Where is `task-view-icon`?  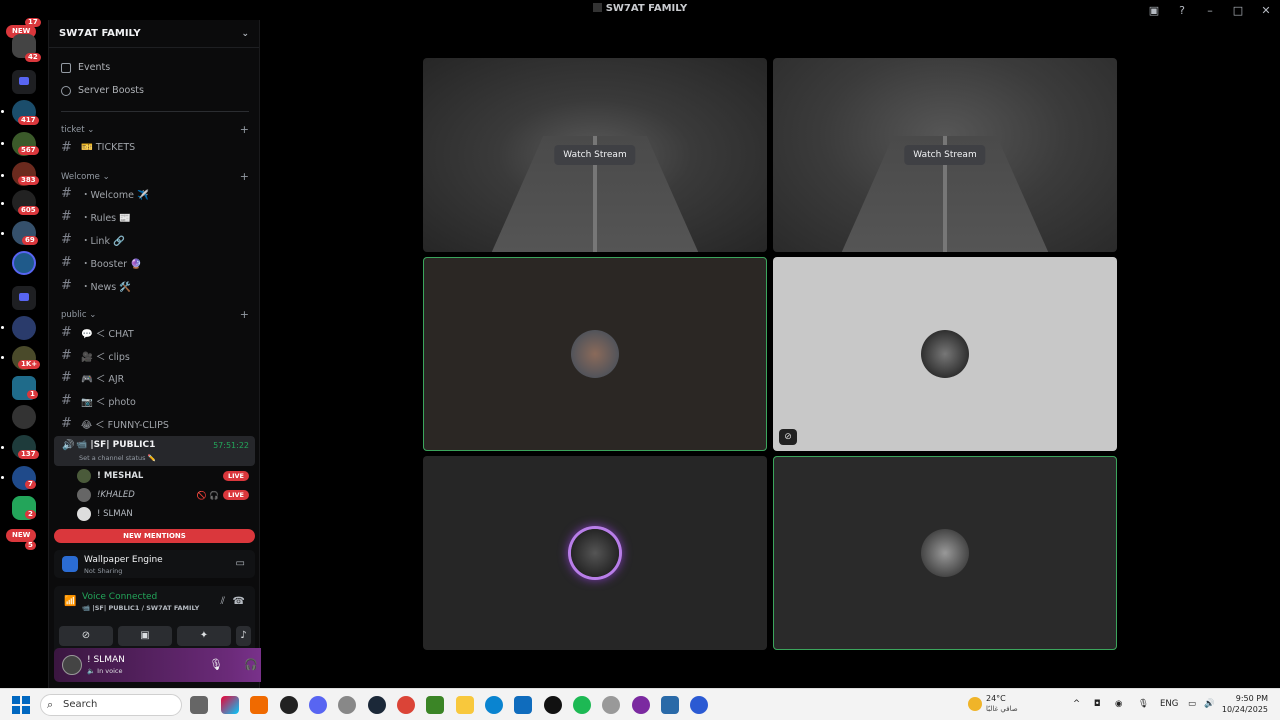 task-view-icon is located at coordinates (199, 705).